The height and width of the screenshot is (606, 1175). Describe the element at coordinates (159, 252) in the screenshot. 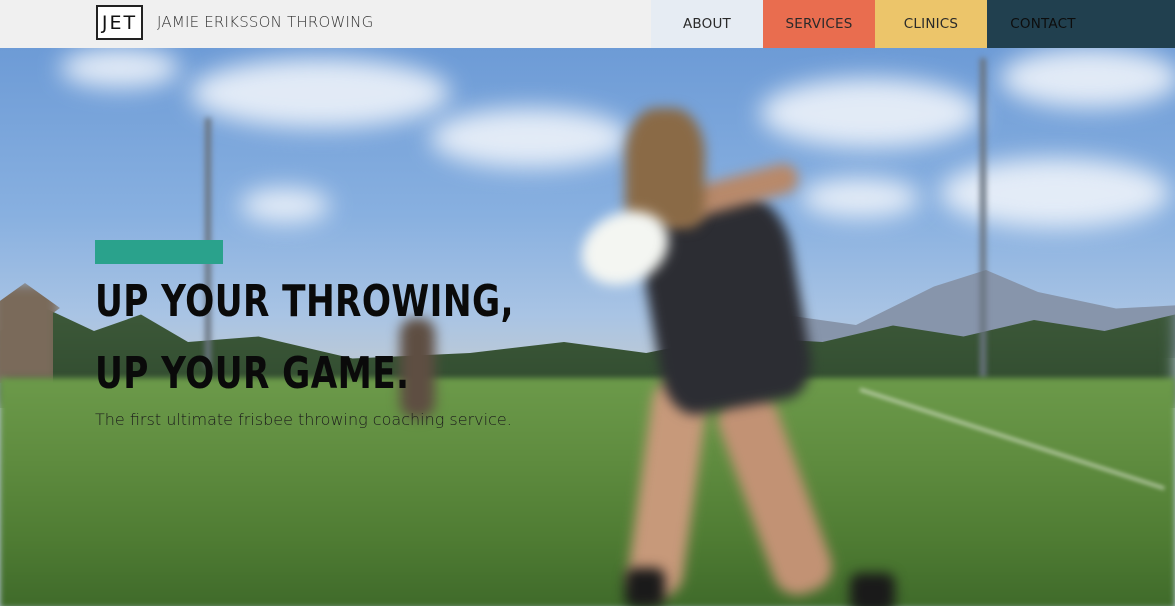

I see `hero-accent-bar` at that location.